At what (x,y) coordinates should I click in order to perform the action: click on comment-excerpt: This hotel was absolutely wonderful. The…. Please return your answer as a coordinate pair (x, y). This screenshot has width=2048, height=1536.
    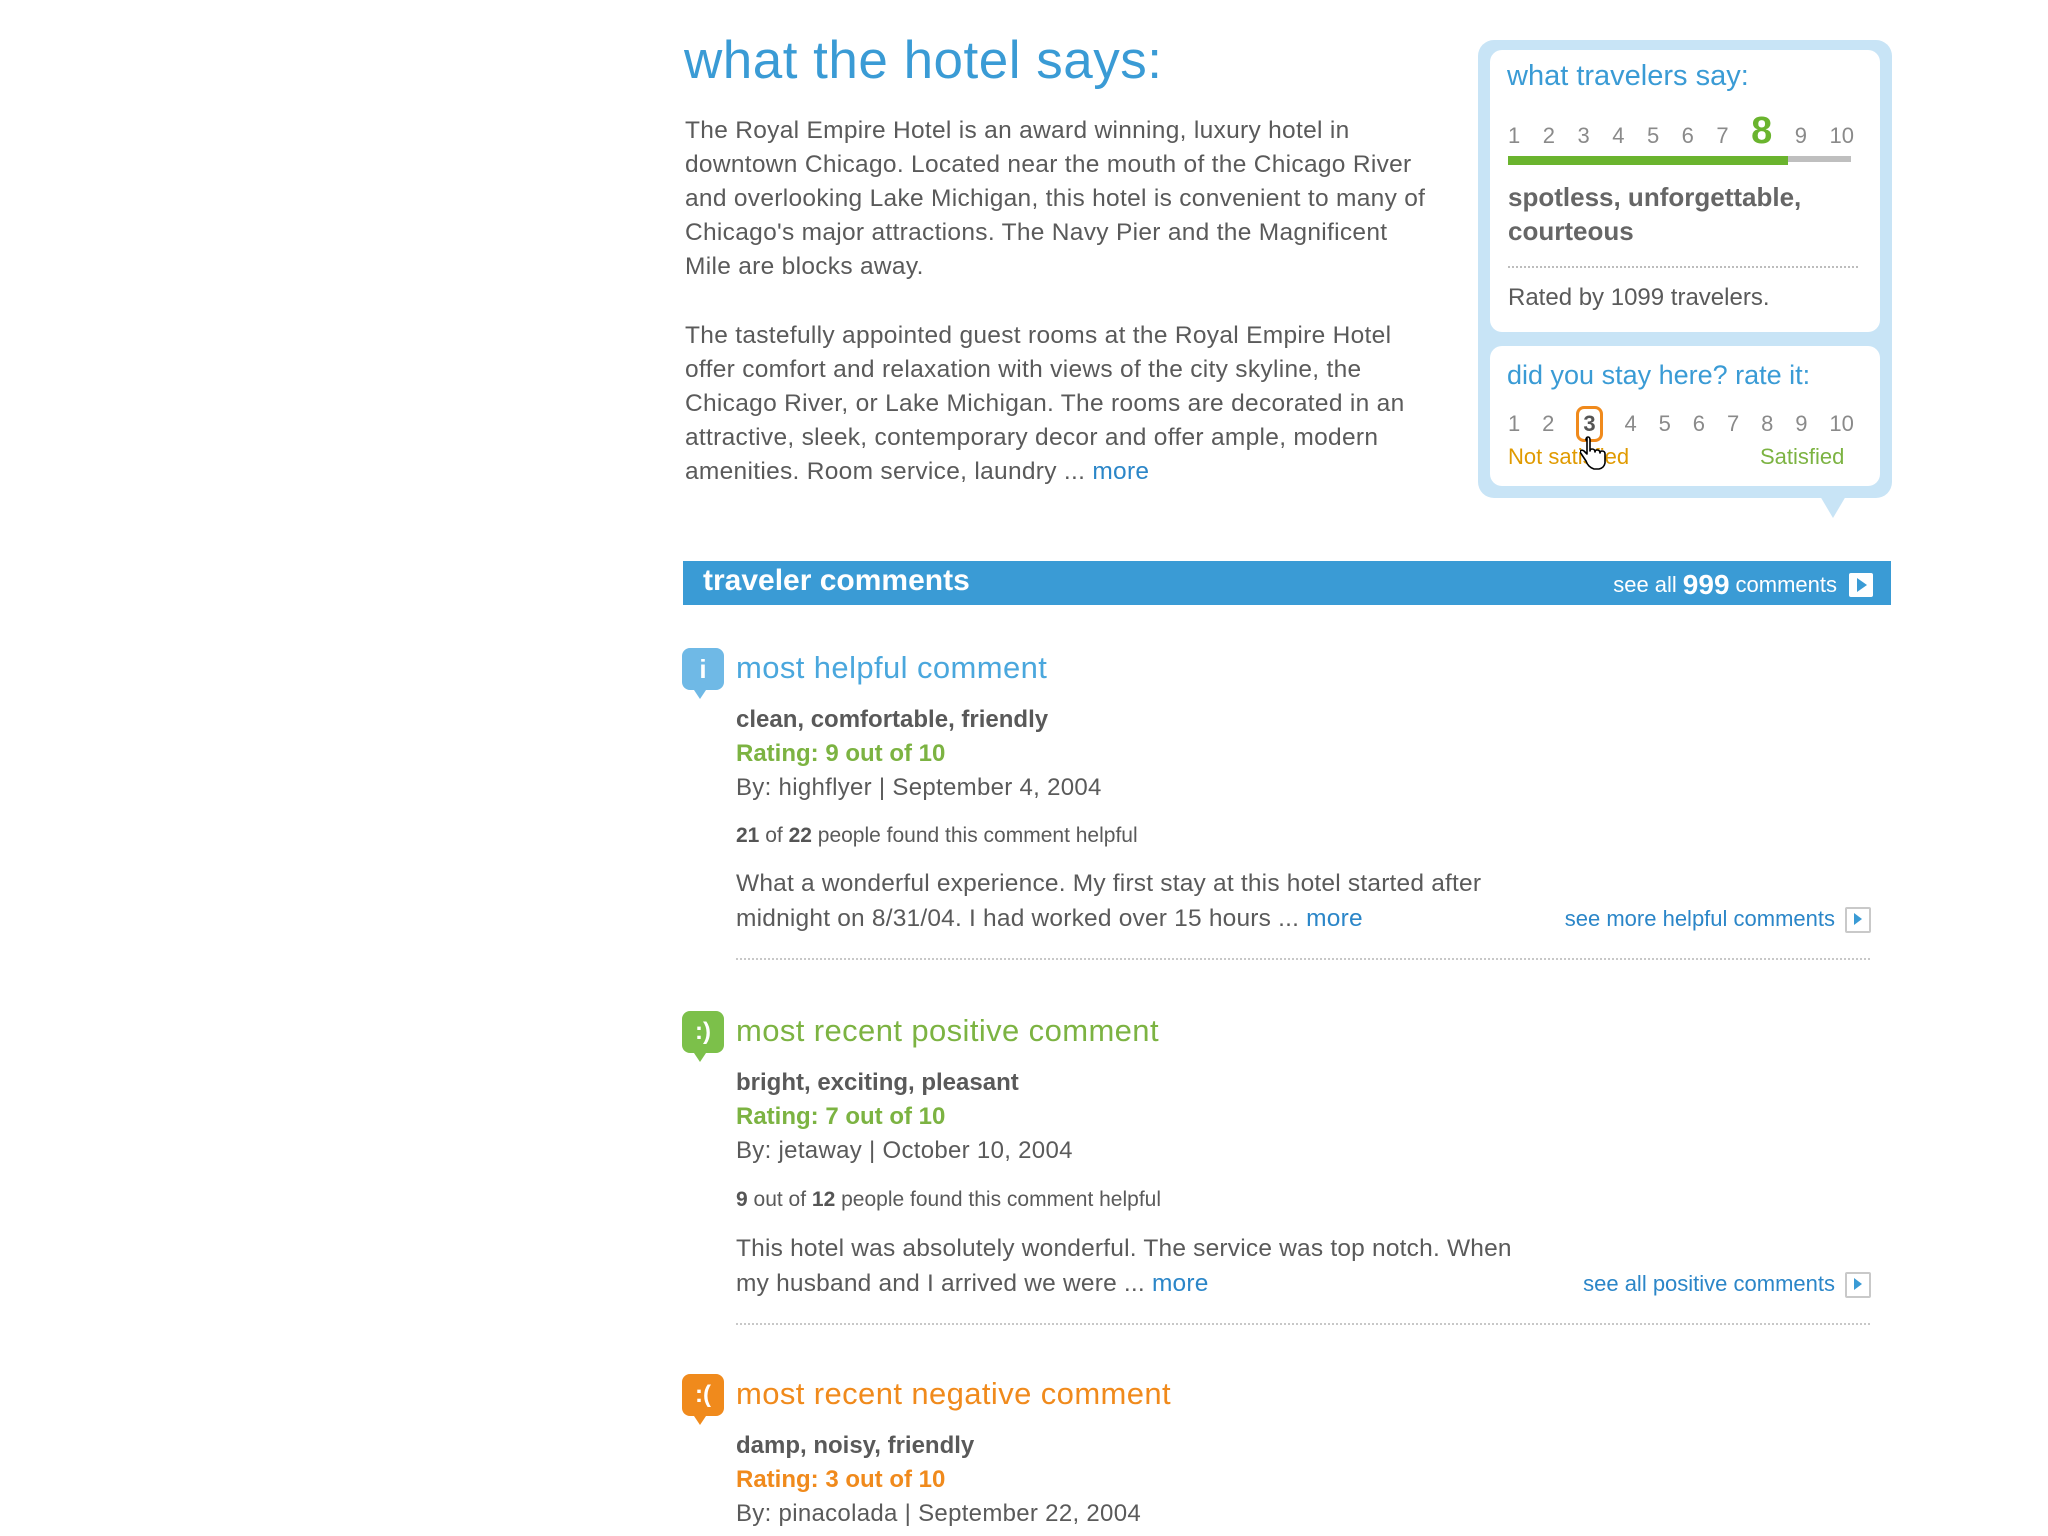
    Looking at the image, I should click on (1136, 1266).